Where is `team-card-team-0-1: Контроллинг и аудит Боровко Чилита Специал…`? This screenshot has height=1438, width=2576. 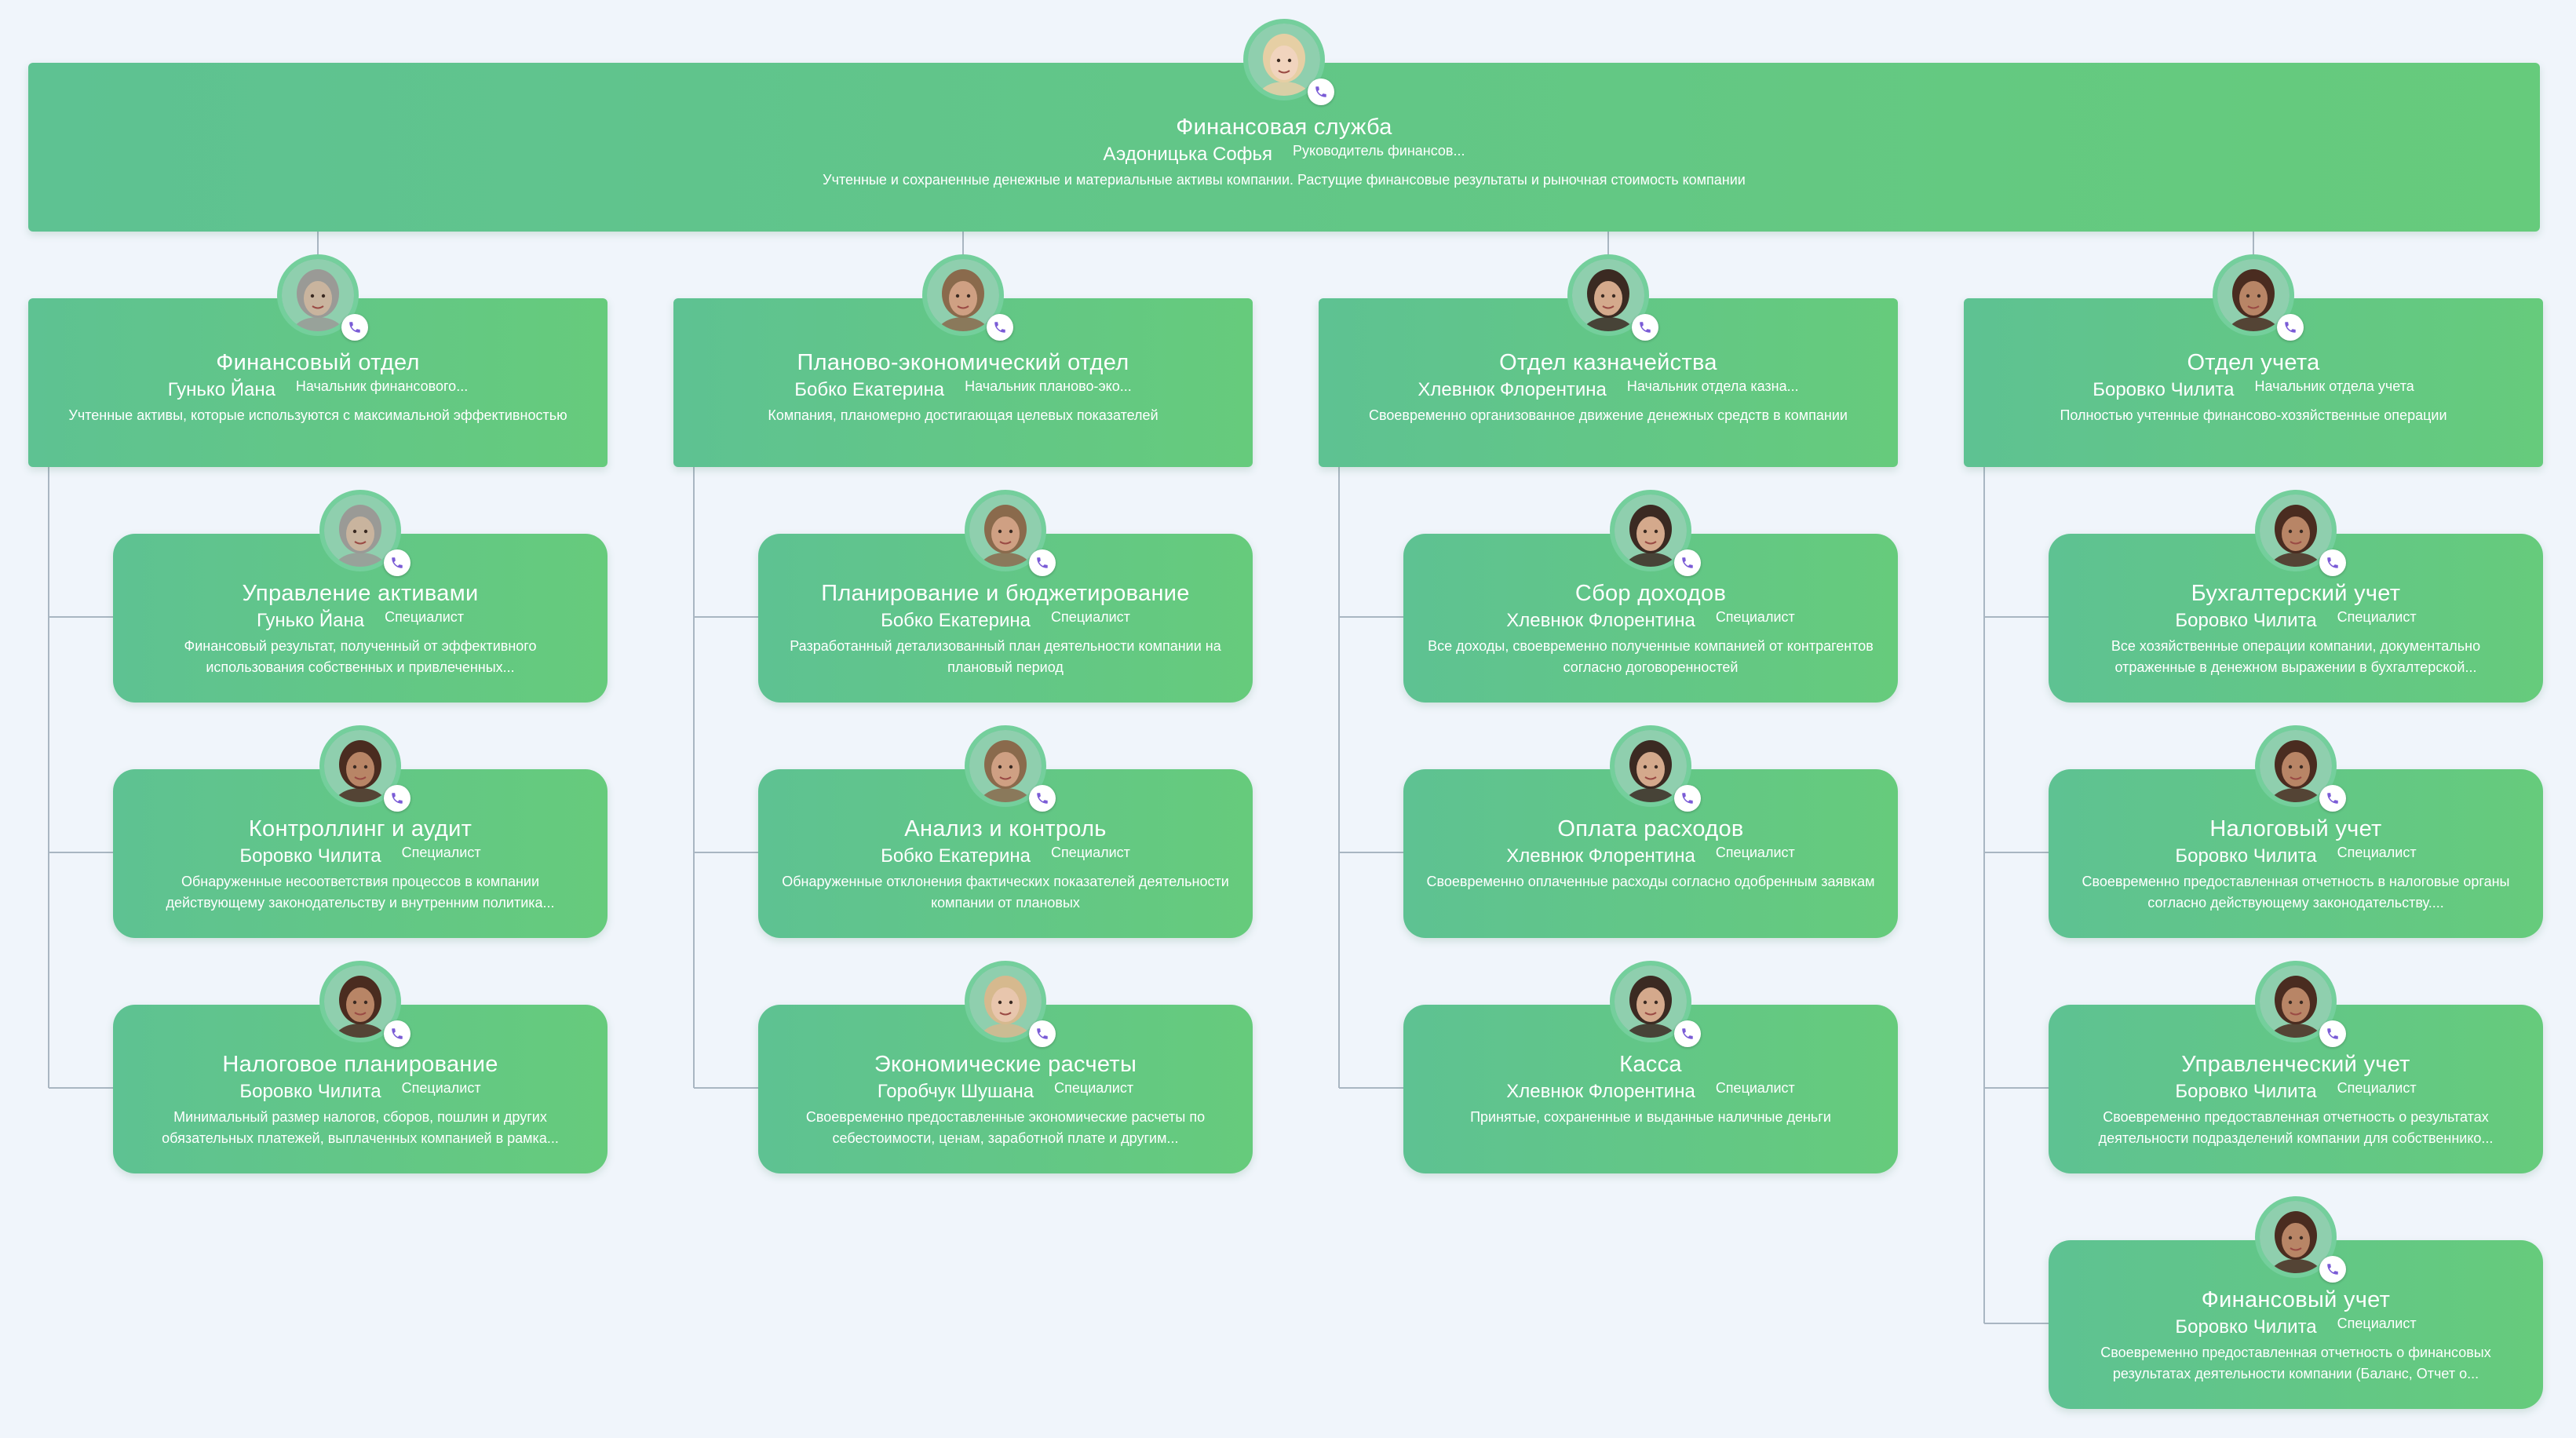 team-card-team-0-1: Контроллинг и аудит Боровко Чилита Специал… is located at coordinates (360, 831).